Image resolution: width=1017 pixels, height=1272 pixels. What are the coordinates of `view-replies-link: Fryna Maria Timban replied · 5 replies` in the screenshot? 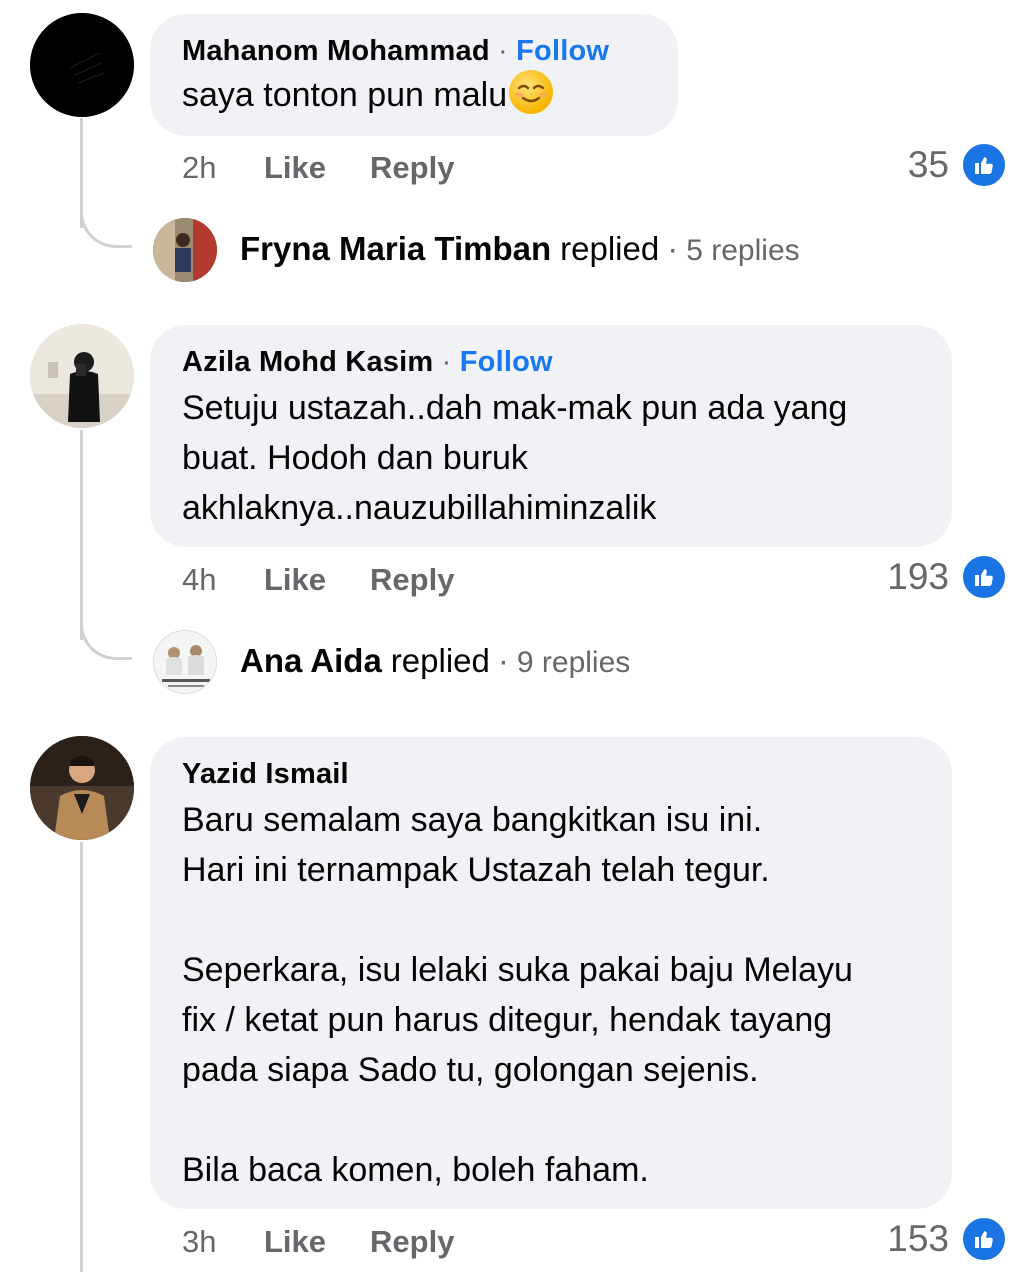 It's located at (520, 249).